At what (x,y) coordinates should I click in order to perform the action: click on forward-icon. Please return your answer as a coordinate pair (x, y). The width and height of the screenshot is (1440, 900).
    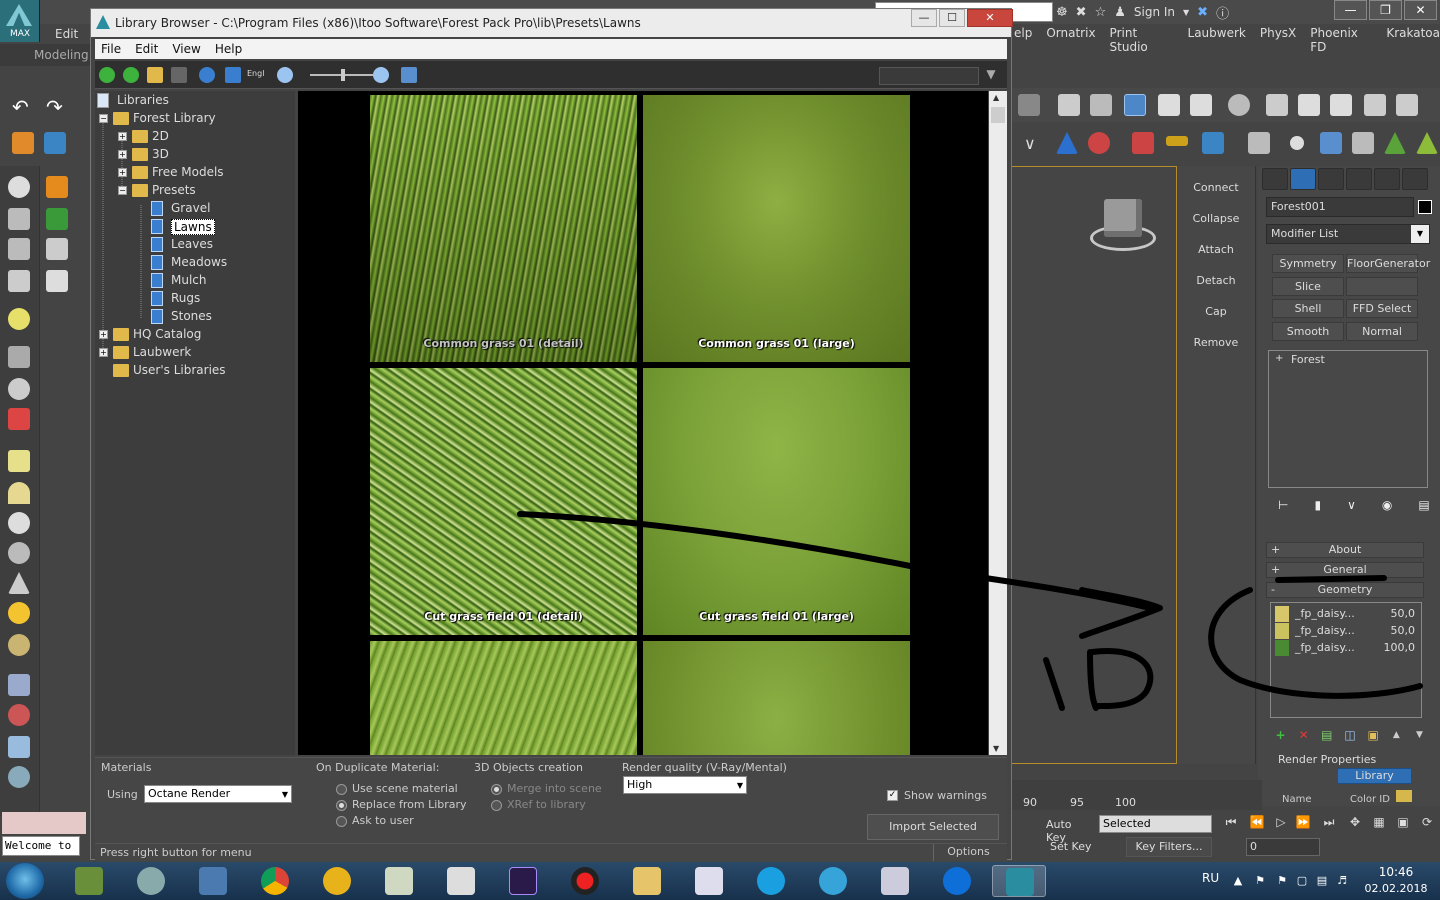
    Looking at the image, I should click on (131, 75).